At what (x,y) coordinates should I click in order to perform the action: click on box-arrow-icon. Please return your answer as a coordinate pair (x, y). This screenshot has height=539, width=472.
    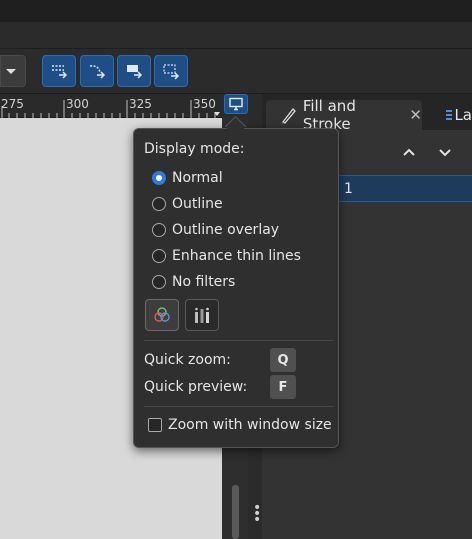
    Looking at the image, I should click on (135, 72).